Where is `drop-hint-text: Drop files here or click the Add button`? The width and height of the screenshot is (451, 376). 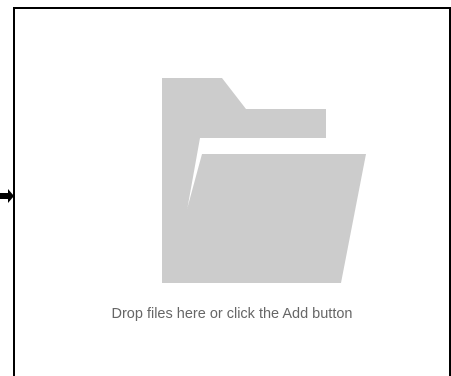 drop-hint-text: Drop files here or click the Add button is located at coordinates (232, 314).